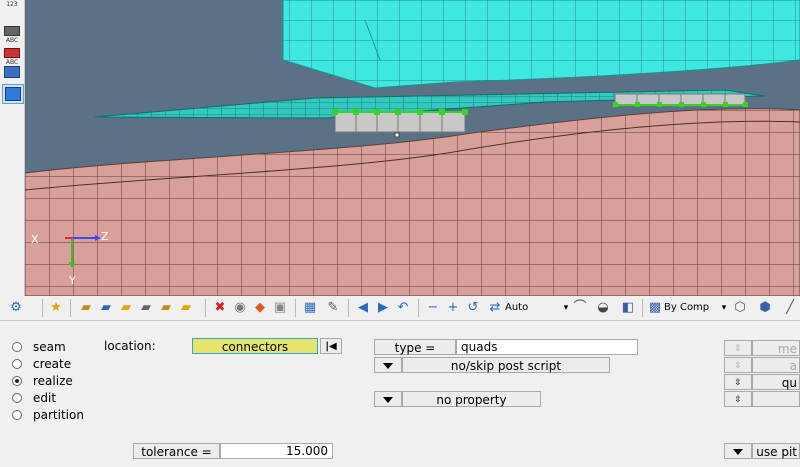 The width and height of the screenshot is (800, 467). What do you see at coordinates (130, 346) in the screenshot?
I see `location-label: location:` at bounding box center [130, 346].